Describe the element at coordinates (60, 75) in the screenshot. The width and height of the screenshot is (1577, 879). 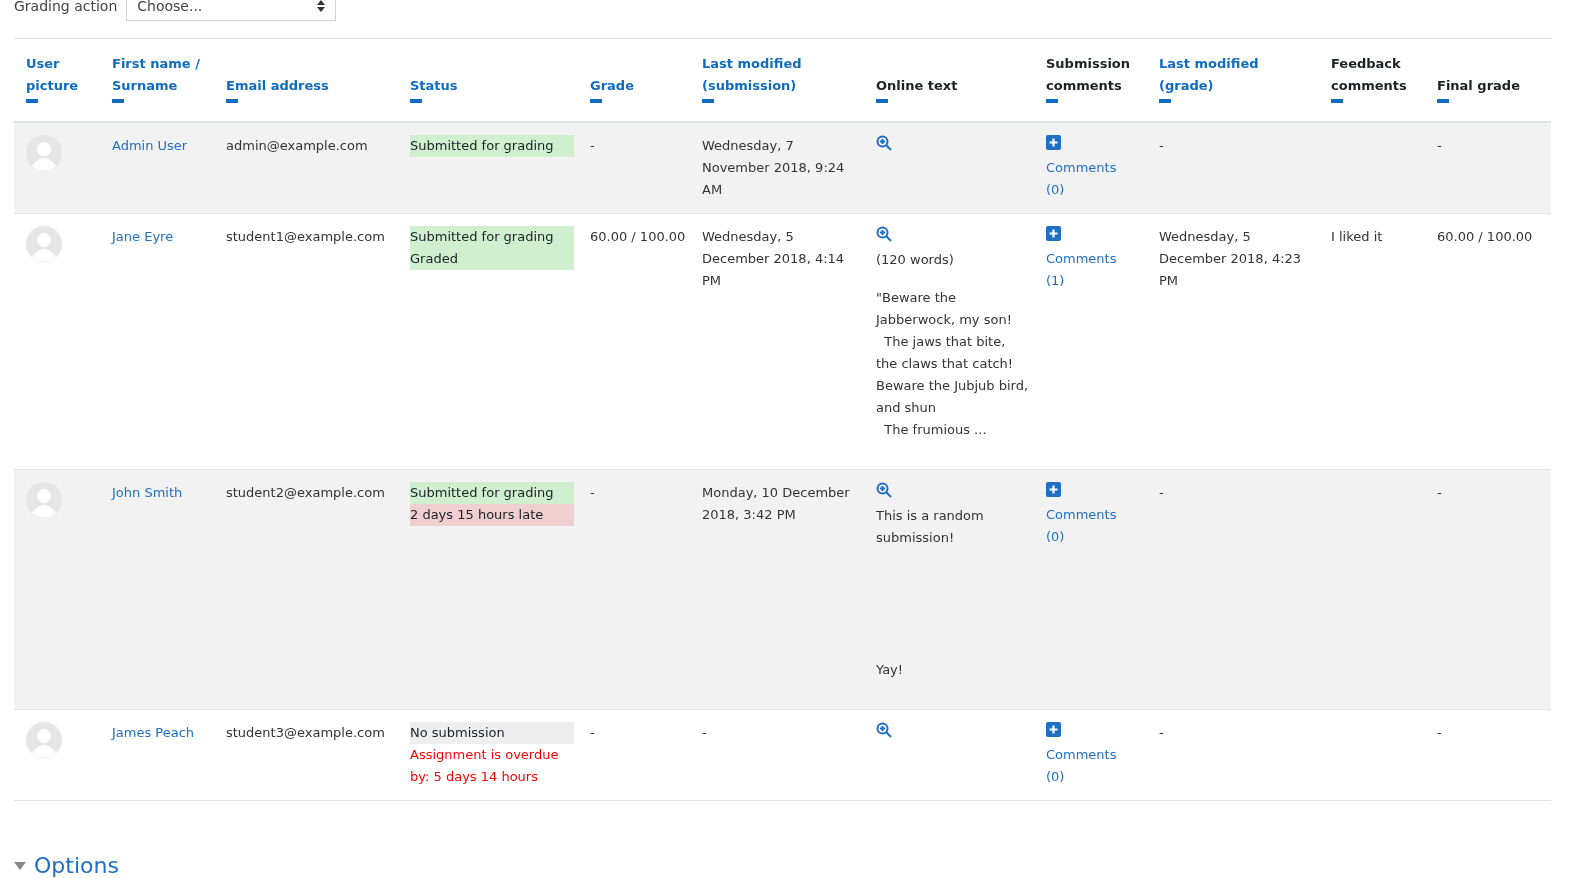
I see `column-header: User picture` at that location.